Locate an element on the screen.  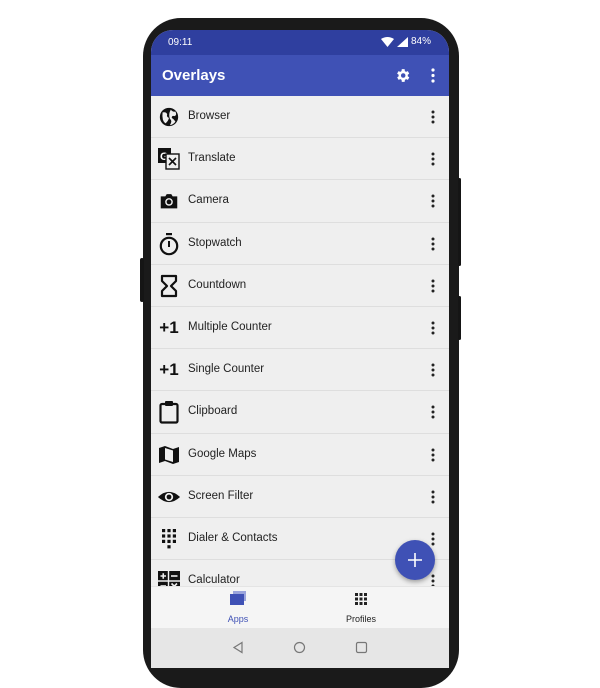
add-button is located at coordinates (415, 560).